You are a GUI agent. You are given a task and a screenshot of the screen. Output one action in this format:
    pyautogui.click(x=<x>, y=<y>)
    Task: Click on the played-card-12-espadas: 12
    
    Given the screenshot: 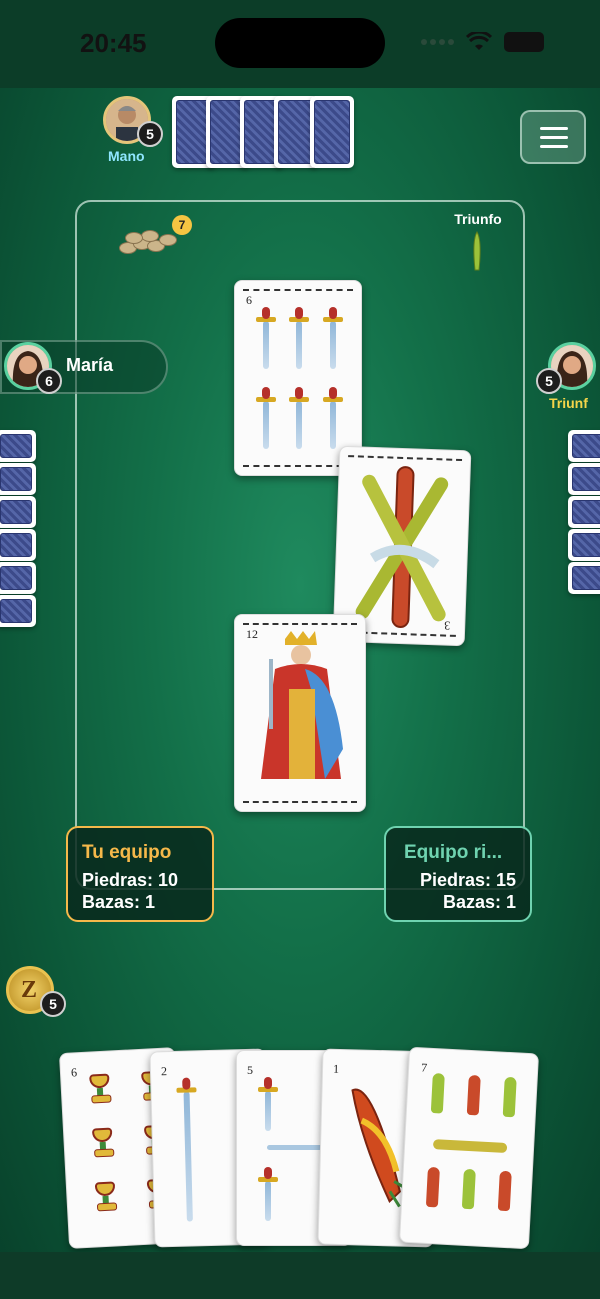 What is the action you would take?
    pyautogui.click(x=300, y=713)
    